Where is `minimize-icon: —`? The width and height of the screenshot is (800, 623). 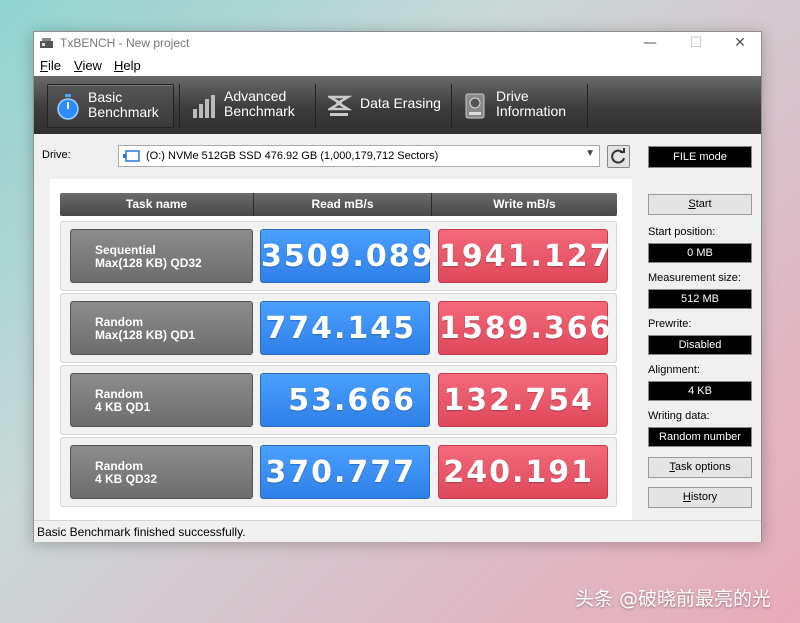
minimize-icon: — is located at coordinates (650, 43).